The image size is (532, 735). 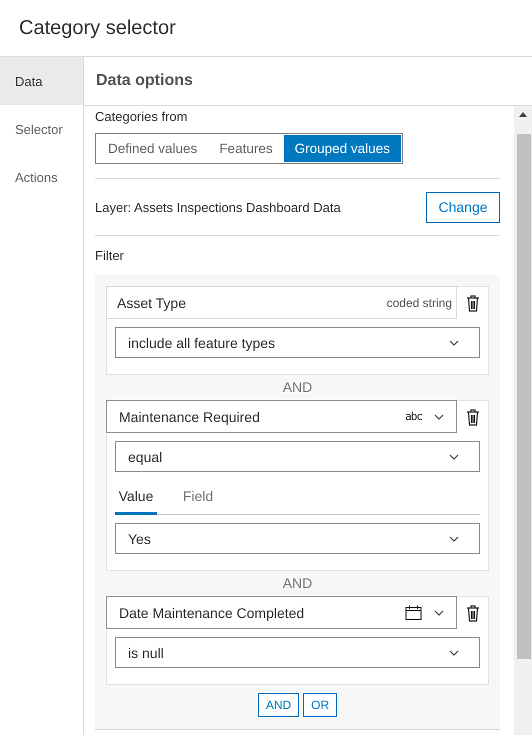 I want to click on calendar-icon, so click(x=413, y=612).